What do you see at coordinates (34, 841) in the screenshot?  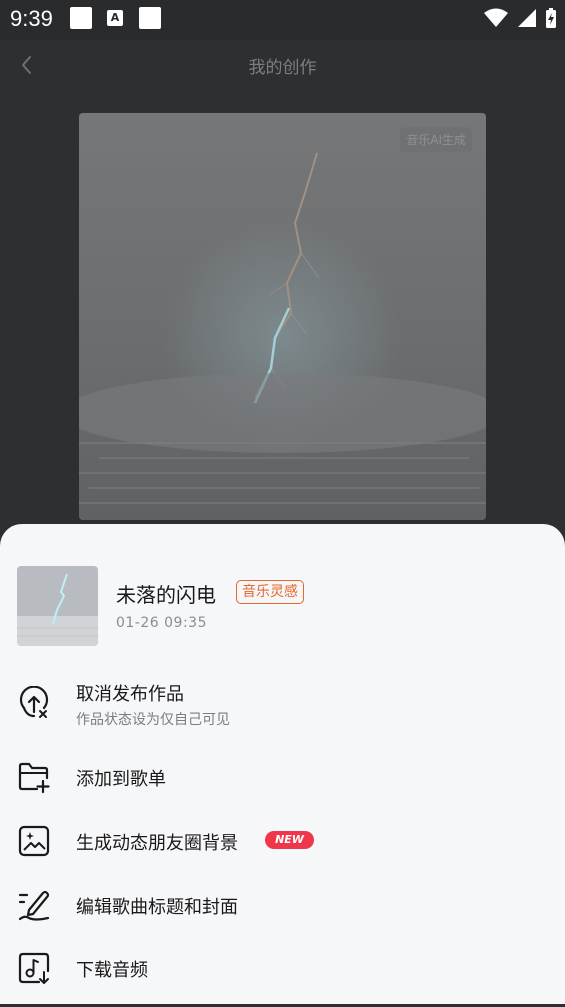 I see `image-sparkle-icon` at bounding box center [34, 841].